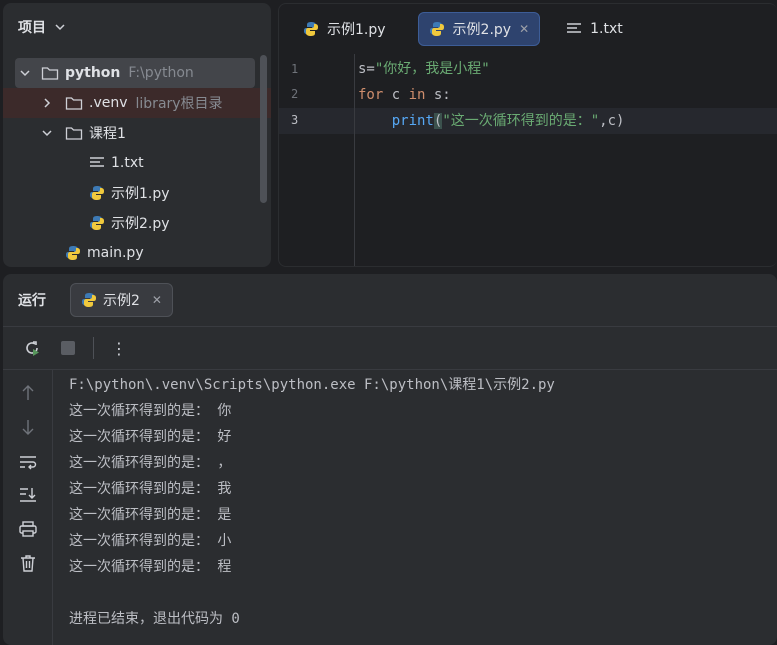 Image resolution: width=777 pixels, height=645 pixels. I want to click on print-button, so click(28, 529).